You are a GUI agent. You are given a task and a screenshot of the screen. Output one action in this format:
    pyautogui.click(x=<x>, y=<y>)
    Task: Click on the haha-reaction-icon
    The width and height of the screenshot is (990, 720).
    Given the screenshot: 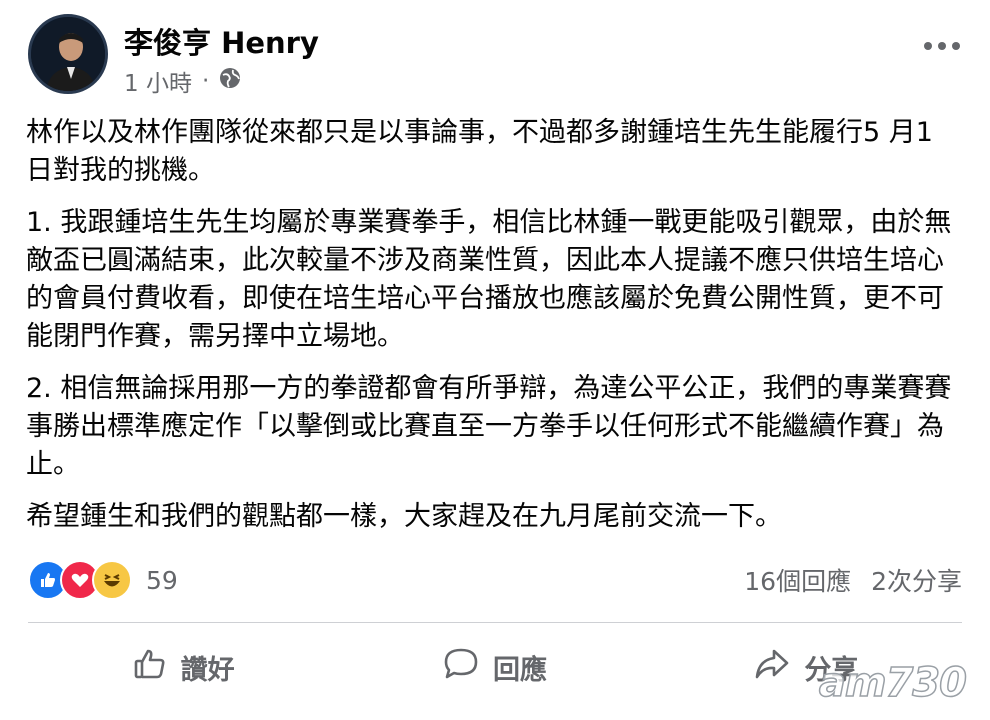 What is the action you would take?
    pyautogui.click(x=112, y=580)
    